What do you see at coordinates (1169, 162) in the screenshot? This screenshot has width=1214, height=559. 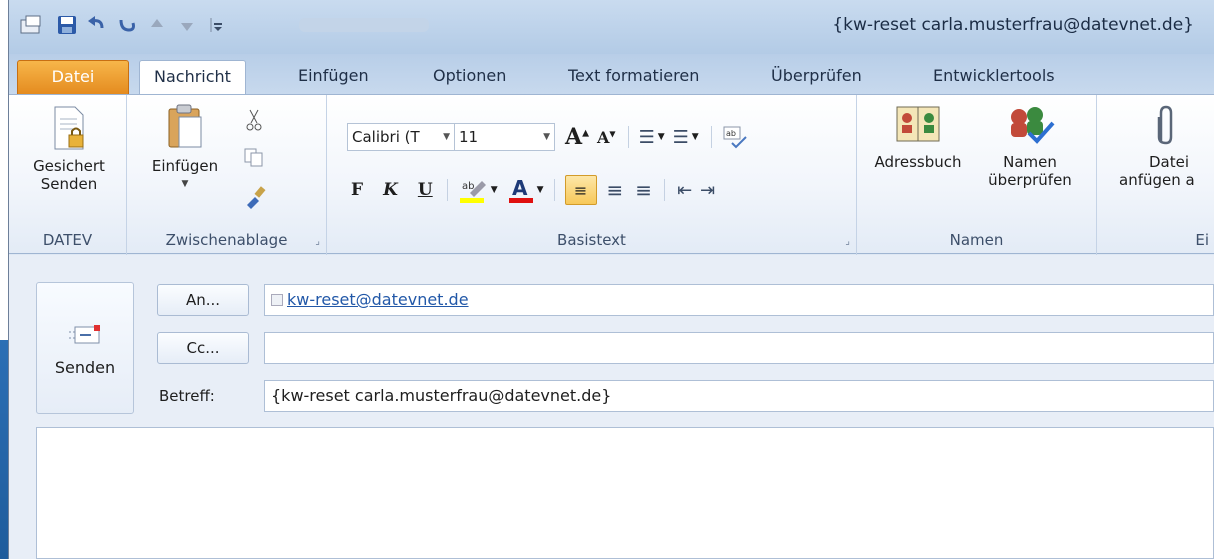 I see `attach-file-label-1: Datei` at bounding box center [1169, 162].